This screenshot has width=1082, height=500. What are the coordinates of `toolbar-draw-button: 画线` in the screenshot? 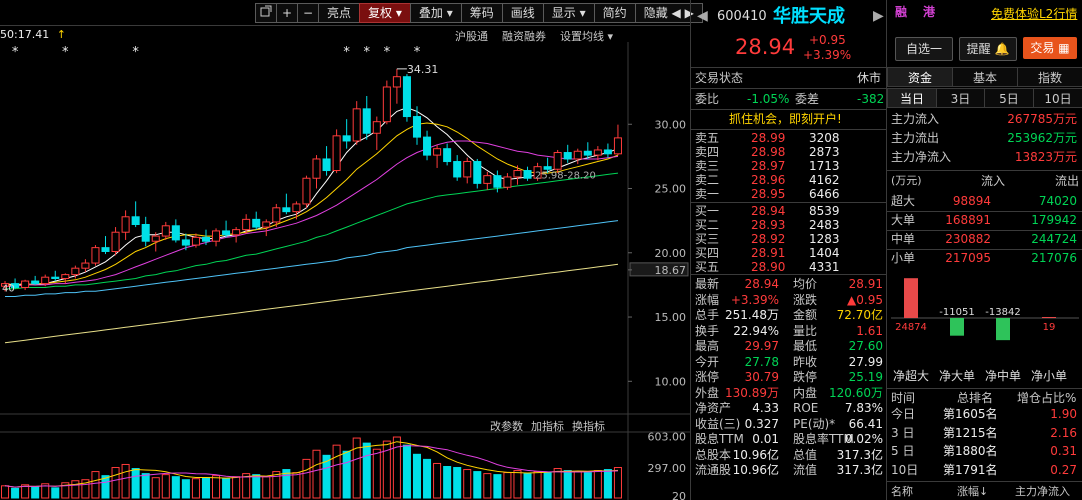 It's located at (522, 13).